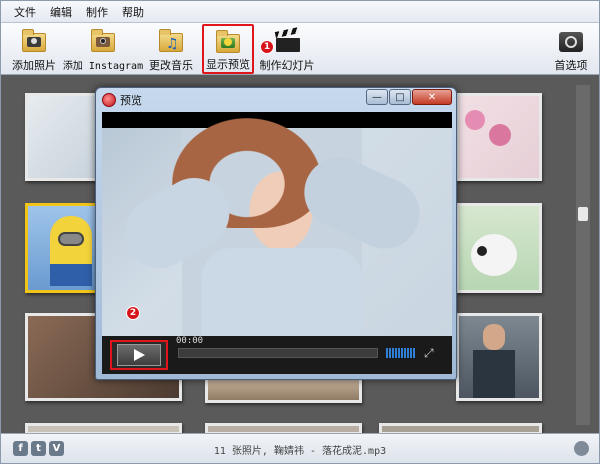  Describe the element at coordinates (300, 12) in the screenshot. I see `menu-bar: 文件 编辑 制作 帮助` at that location.